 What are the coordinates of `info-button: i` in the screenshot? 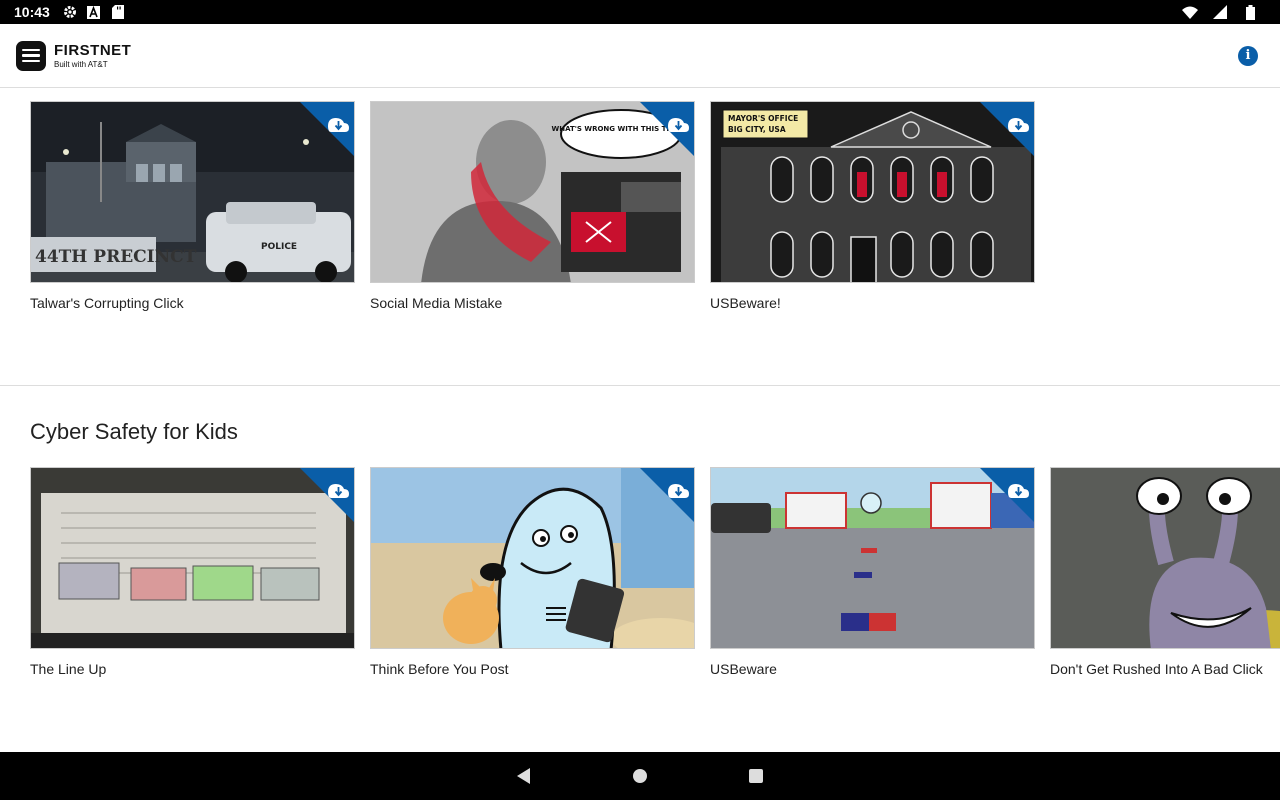 It's located at (1248, 55).